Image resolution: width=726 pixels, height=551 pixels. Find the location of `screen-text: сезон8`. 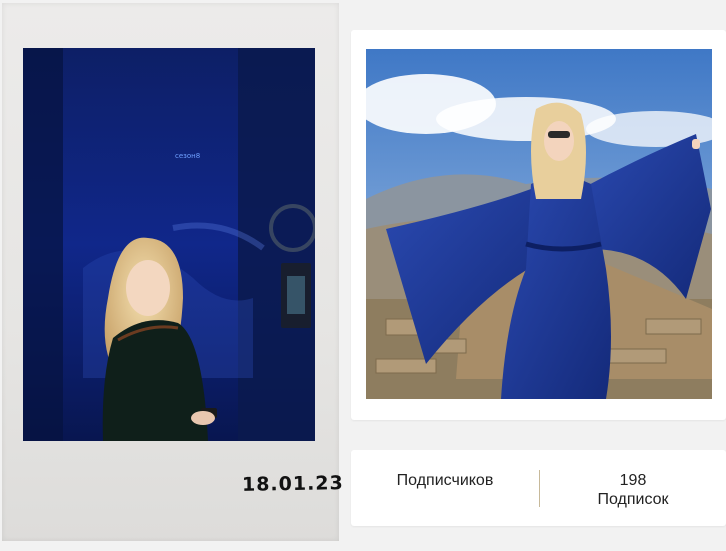

screen-text: сезон8 is located at coordinates (187, 156).